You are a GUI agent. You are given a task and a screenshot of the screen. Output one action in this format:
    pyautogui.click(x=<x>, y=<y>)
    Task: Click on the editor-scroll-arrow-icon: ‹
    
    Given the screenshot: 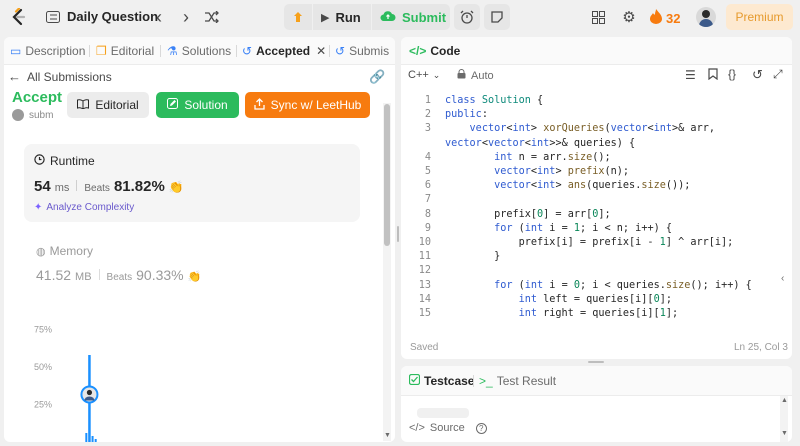 What is the action you would take?
    pyautogui.click(x=782, y=278)
    